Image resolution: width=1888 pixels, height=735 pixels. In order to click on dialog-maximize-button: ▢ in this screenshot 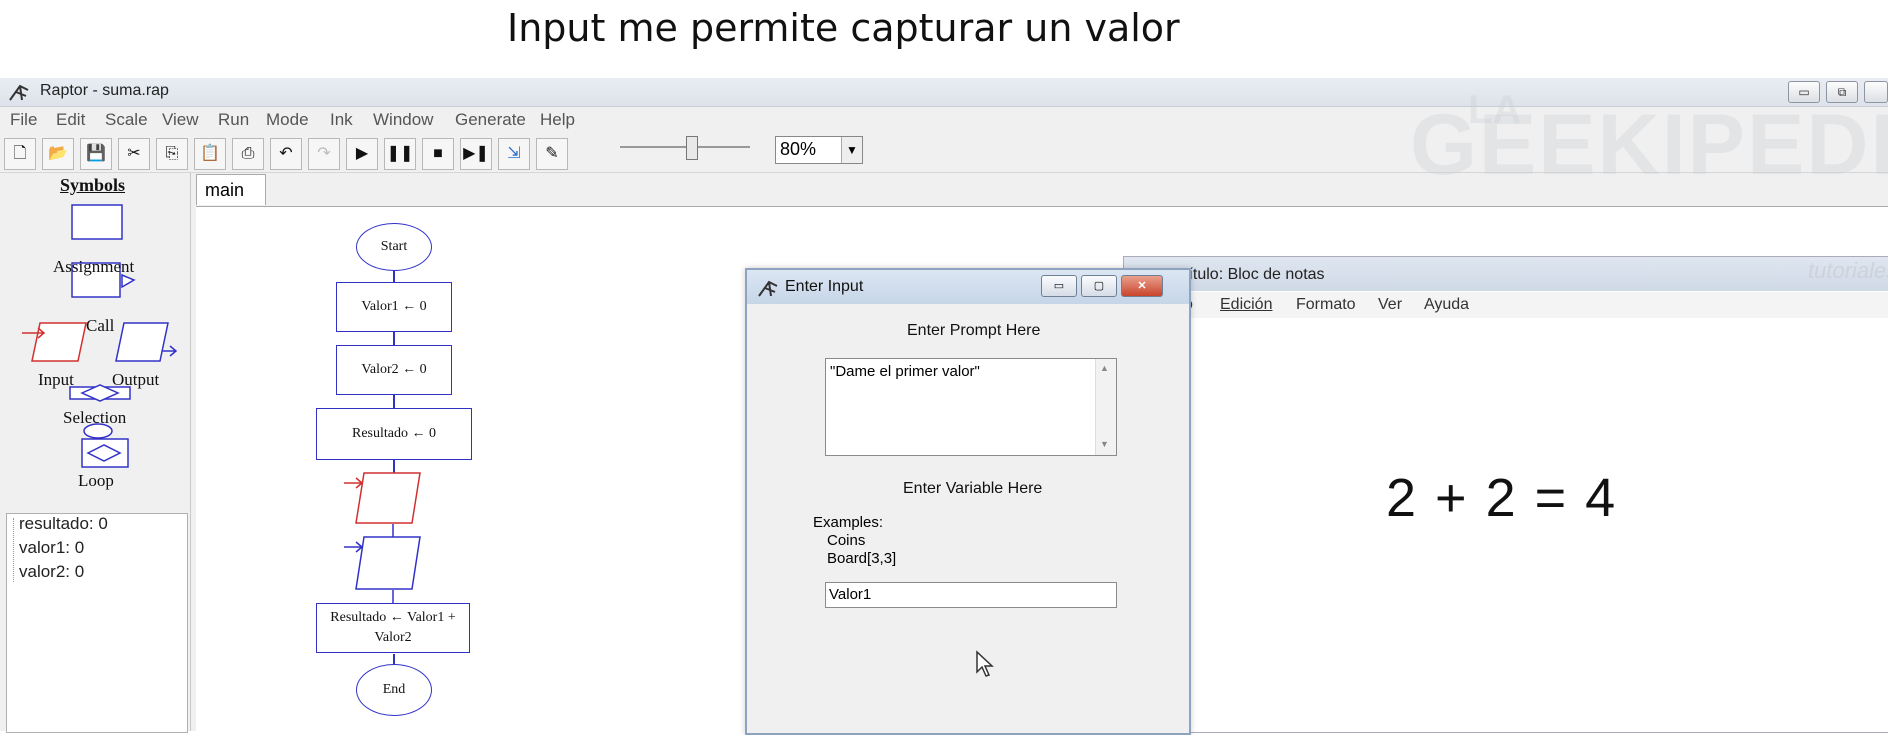, I will do `click(1099, 286)`.